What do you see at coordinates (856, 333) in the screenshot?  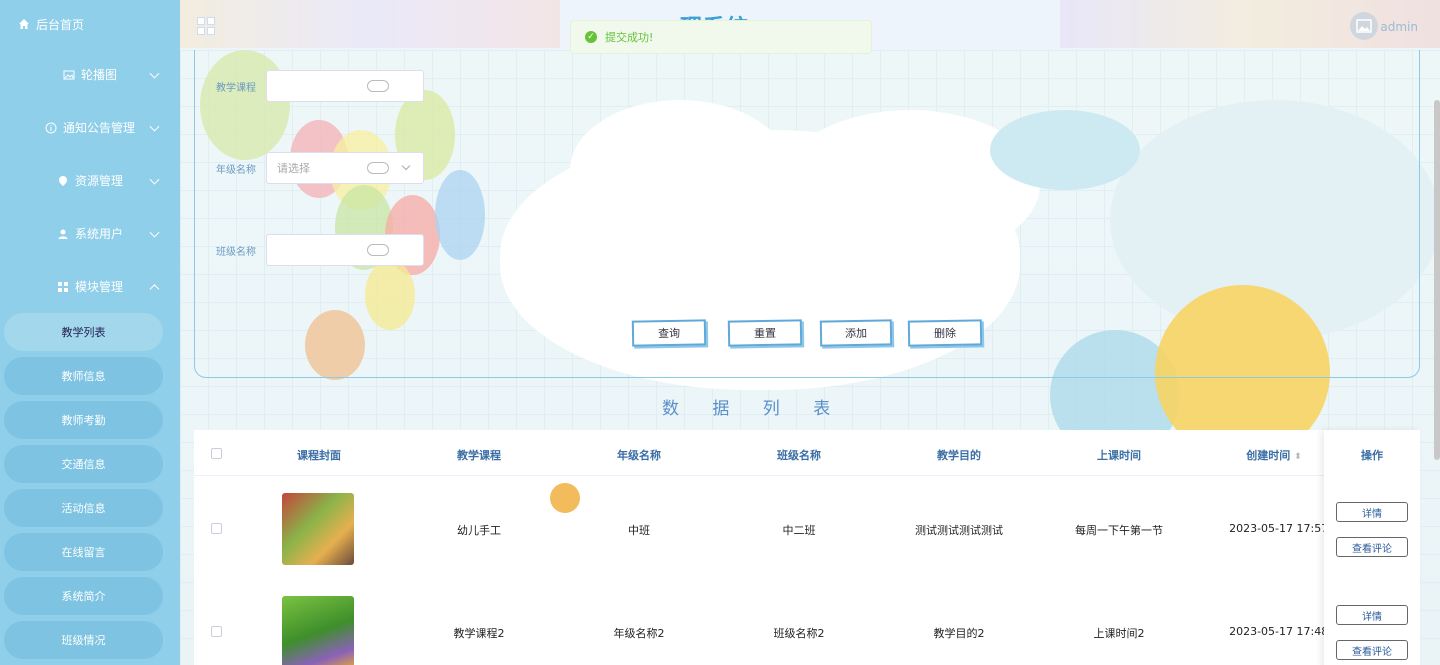 I see `add-button: 添加` at bounding box center [856, 333].